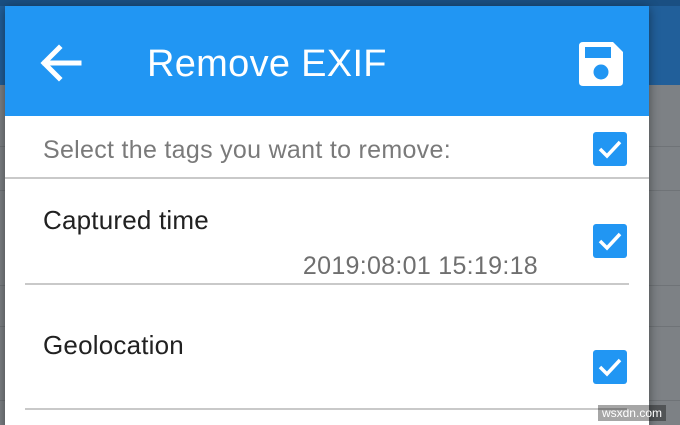 The height and width of the screenshot is (425, 680). What do you see at coordinates (327, 178) in the screenshot?
I see `header-divider` at bounding box center [327, 178].